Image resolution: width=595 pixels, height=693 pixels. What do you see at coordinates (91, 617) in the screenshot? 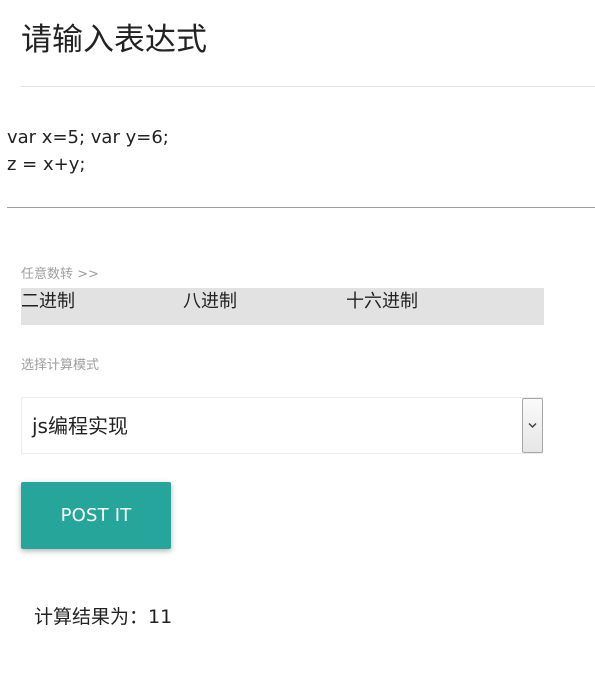
I see `result-prefix: 计算结果为：` at bounding box center [91, 617].